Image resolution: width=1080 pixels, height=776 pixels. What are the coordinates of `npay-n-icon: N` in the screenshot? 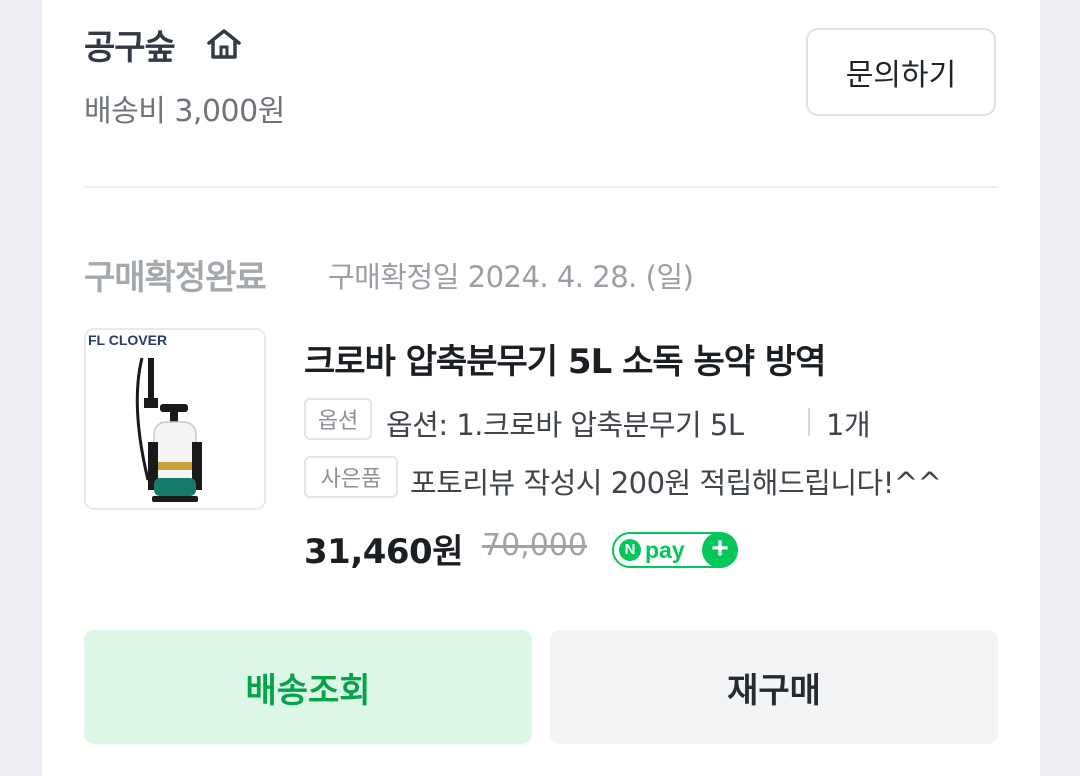 It's located at (630, 550).